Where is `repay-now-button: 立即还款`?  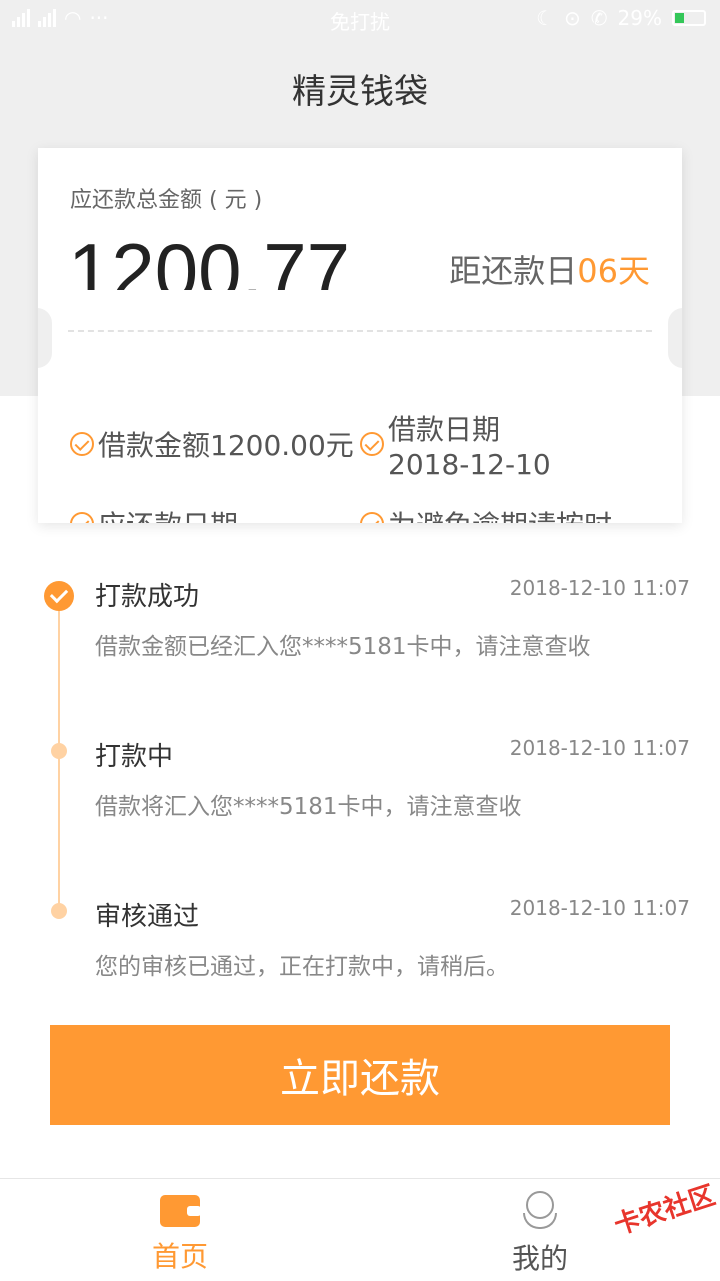
repay-now-button: 立即还款 is located at coordinates (360, 1075).